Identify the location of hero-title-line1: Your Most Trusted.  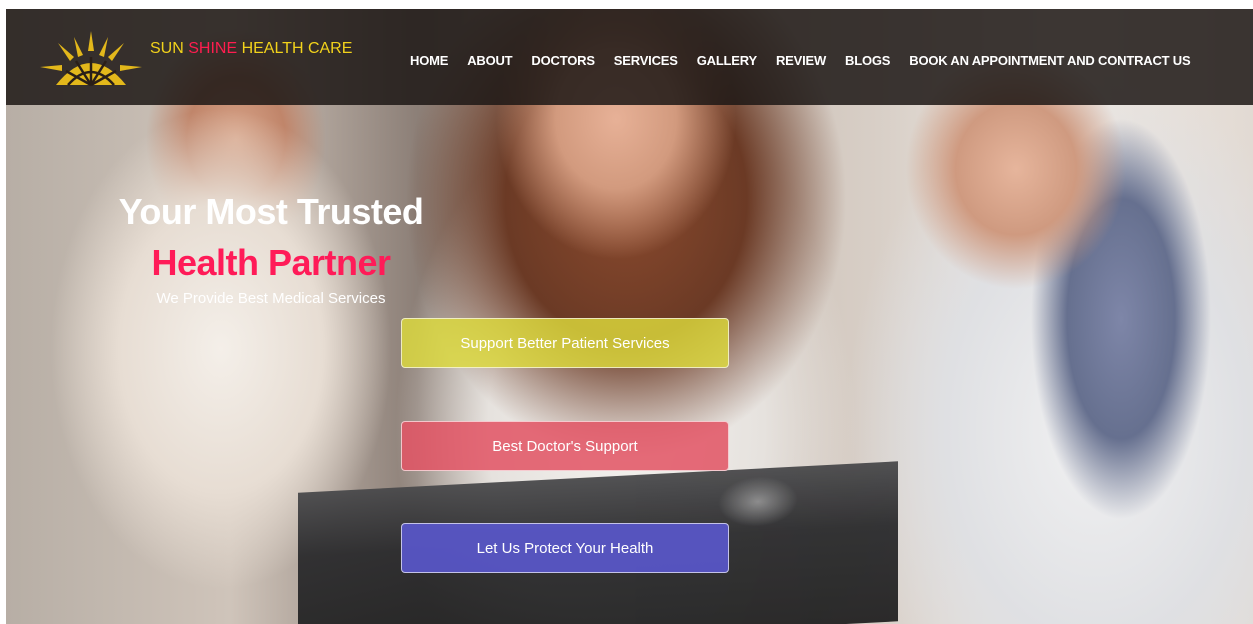
(271, 211).